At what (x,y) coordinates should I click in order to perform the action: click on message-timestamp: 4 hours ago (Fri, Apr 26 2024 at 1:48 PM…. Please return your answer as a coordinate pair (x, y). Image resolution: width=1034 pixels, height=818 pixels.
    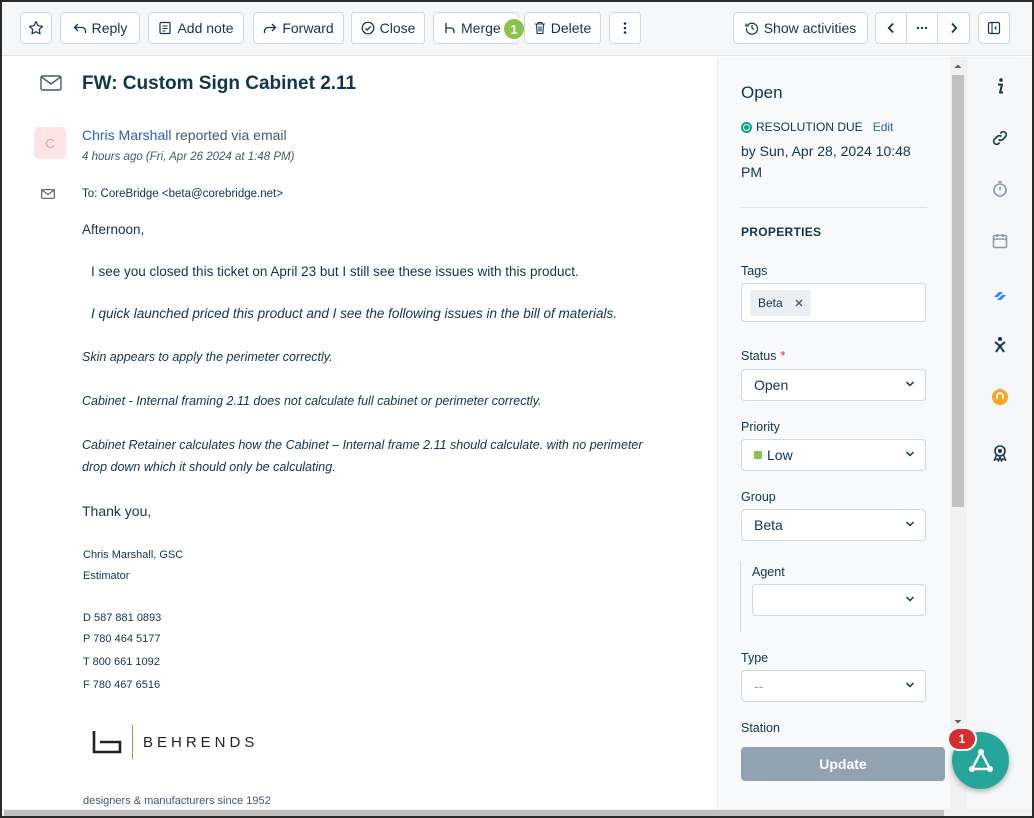
    Looking at the image, I should click on (188, 157).